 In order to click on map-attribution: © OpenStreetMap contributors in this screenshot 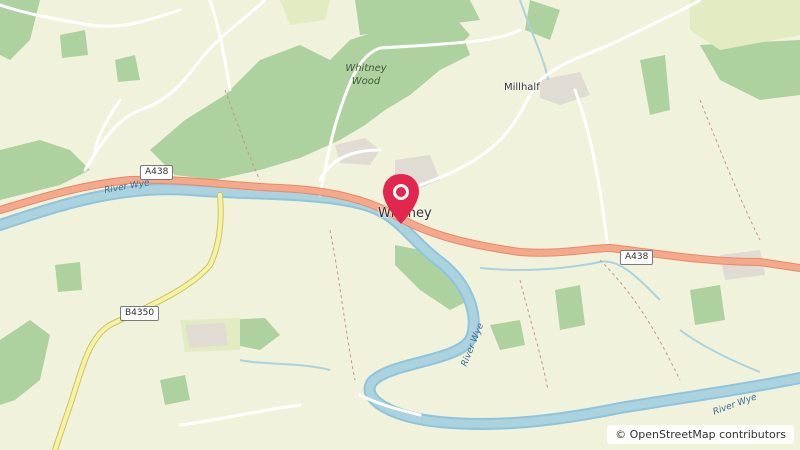, I will do `click(700, 434)`.